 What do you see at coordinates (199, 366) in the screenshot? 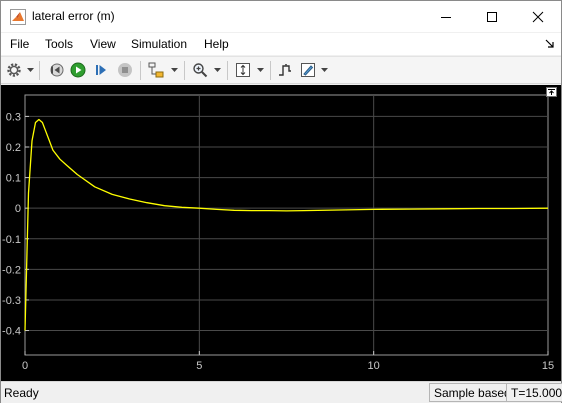
I see `x-tick-label: 5` at bounding box center [199, 366].